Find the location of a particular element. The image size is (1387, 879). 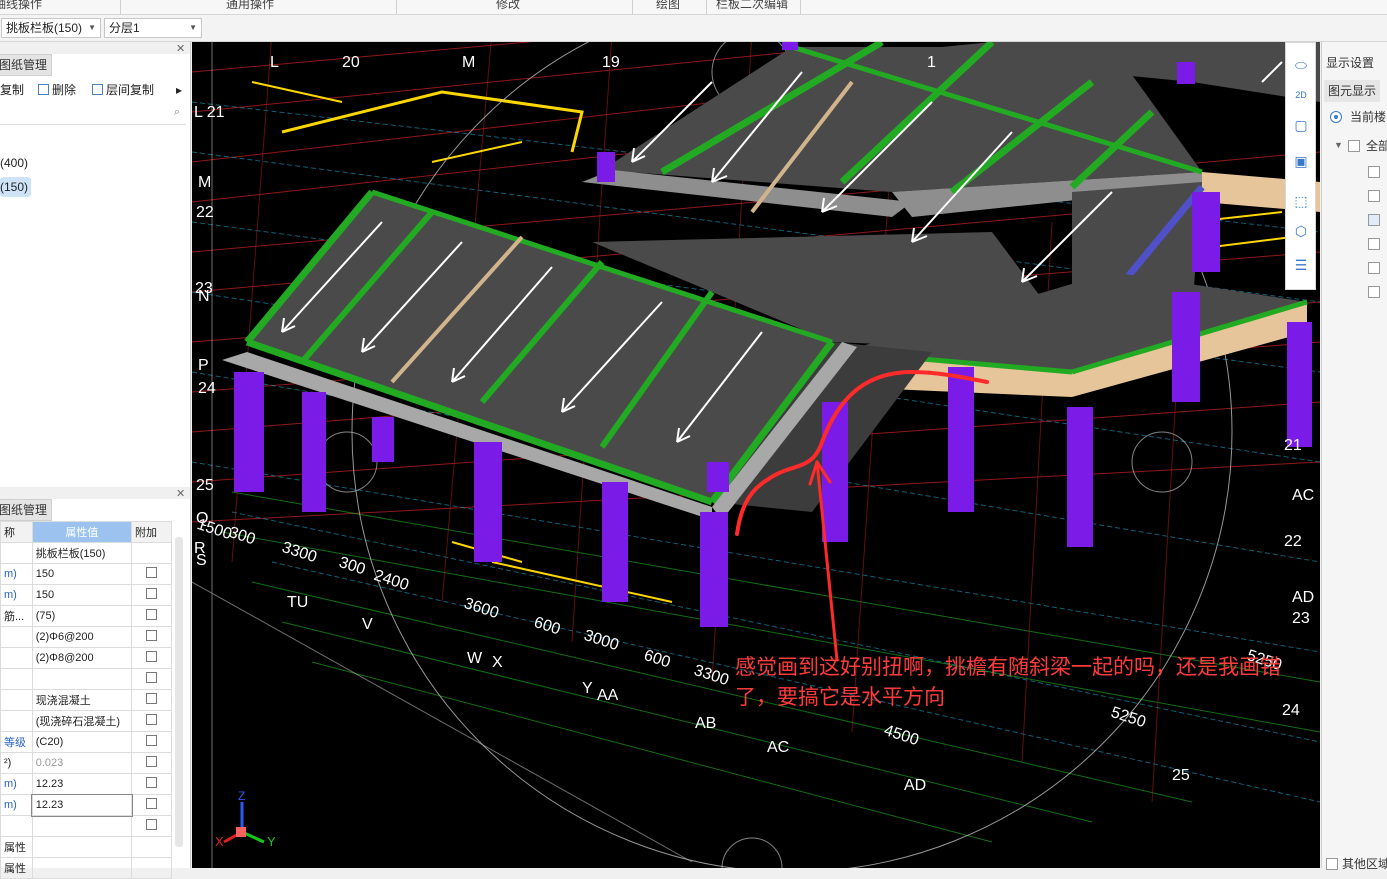

tree-item-400: (400) is located at coordinates (15, 163).